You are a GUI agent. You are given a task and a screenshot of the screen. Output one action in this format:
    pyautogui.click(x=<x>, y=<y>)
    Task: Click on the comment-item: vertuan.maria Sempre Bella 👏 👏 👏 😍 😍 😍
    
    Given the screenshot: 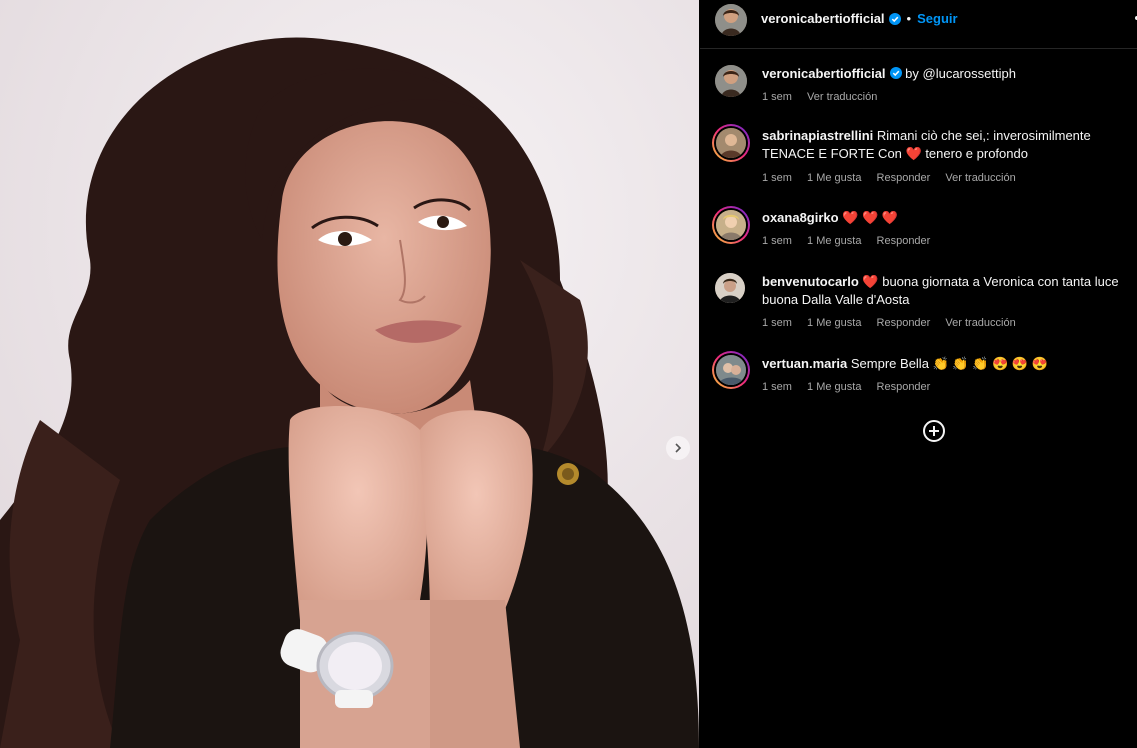 What is the action you would take?
    pyautogui.click(x=947, y=364)
    